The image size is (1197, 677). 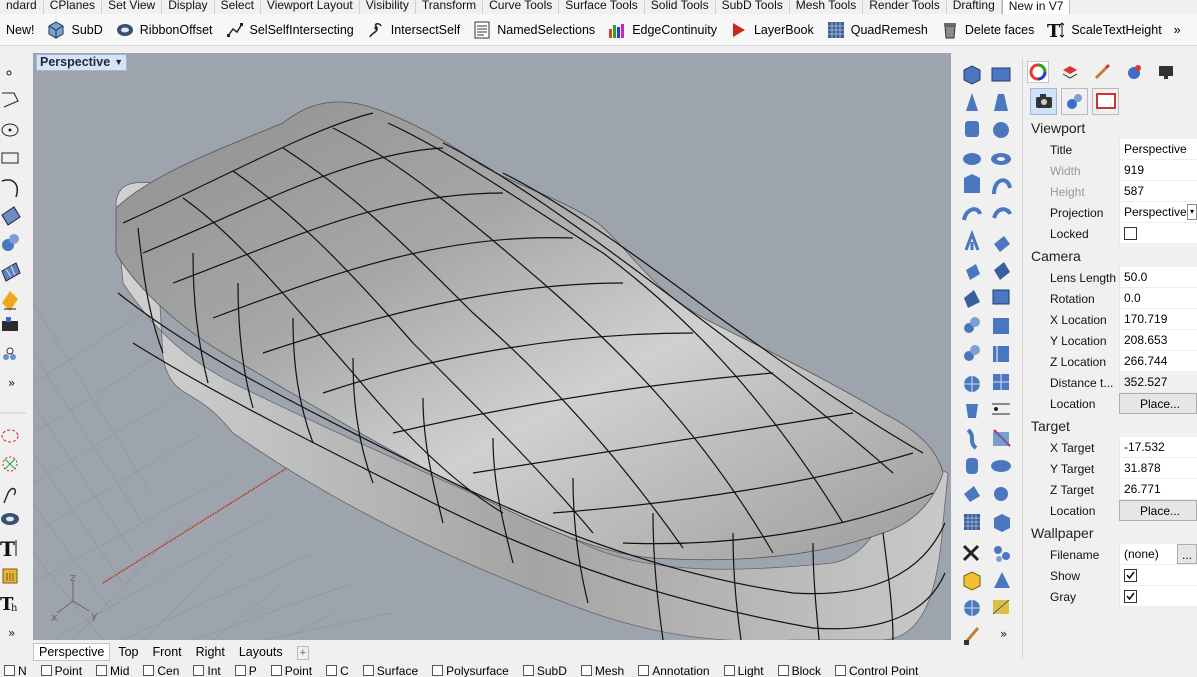 What do you see at coordinates (1158, 447) in the screenshot?
I see `x-target-field: -17.532` at bounding box center [1158, 447].